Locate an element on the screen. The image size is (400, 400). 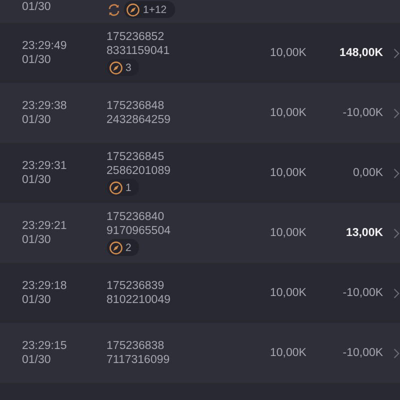
bonus-badge: 2 is located at coordinates (123, 247).